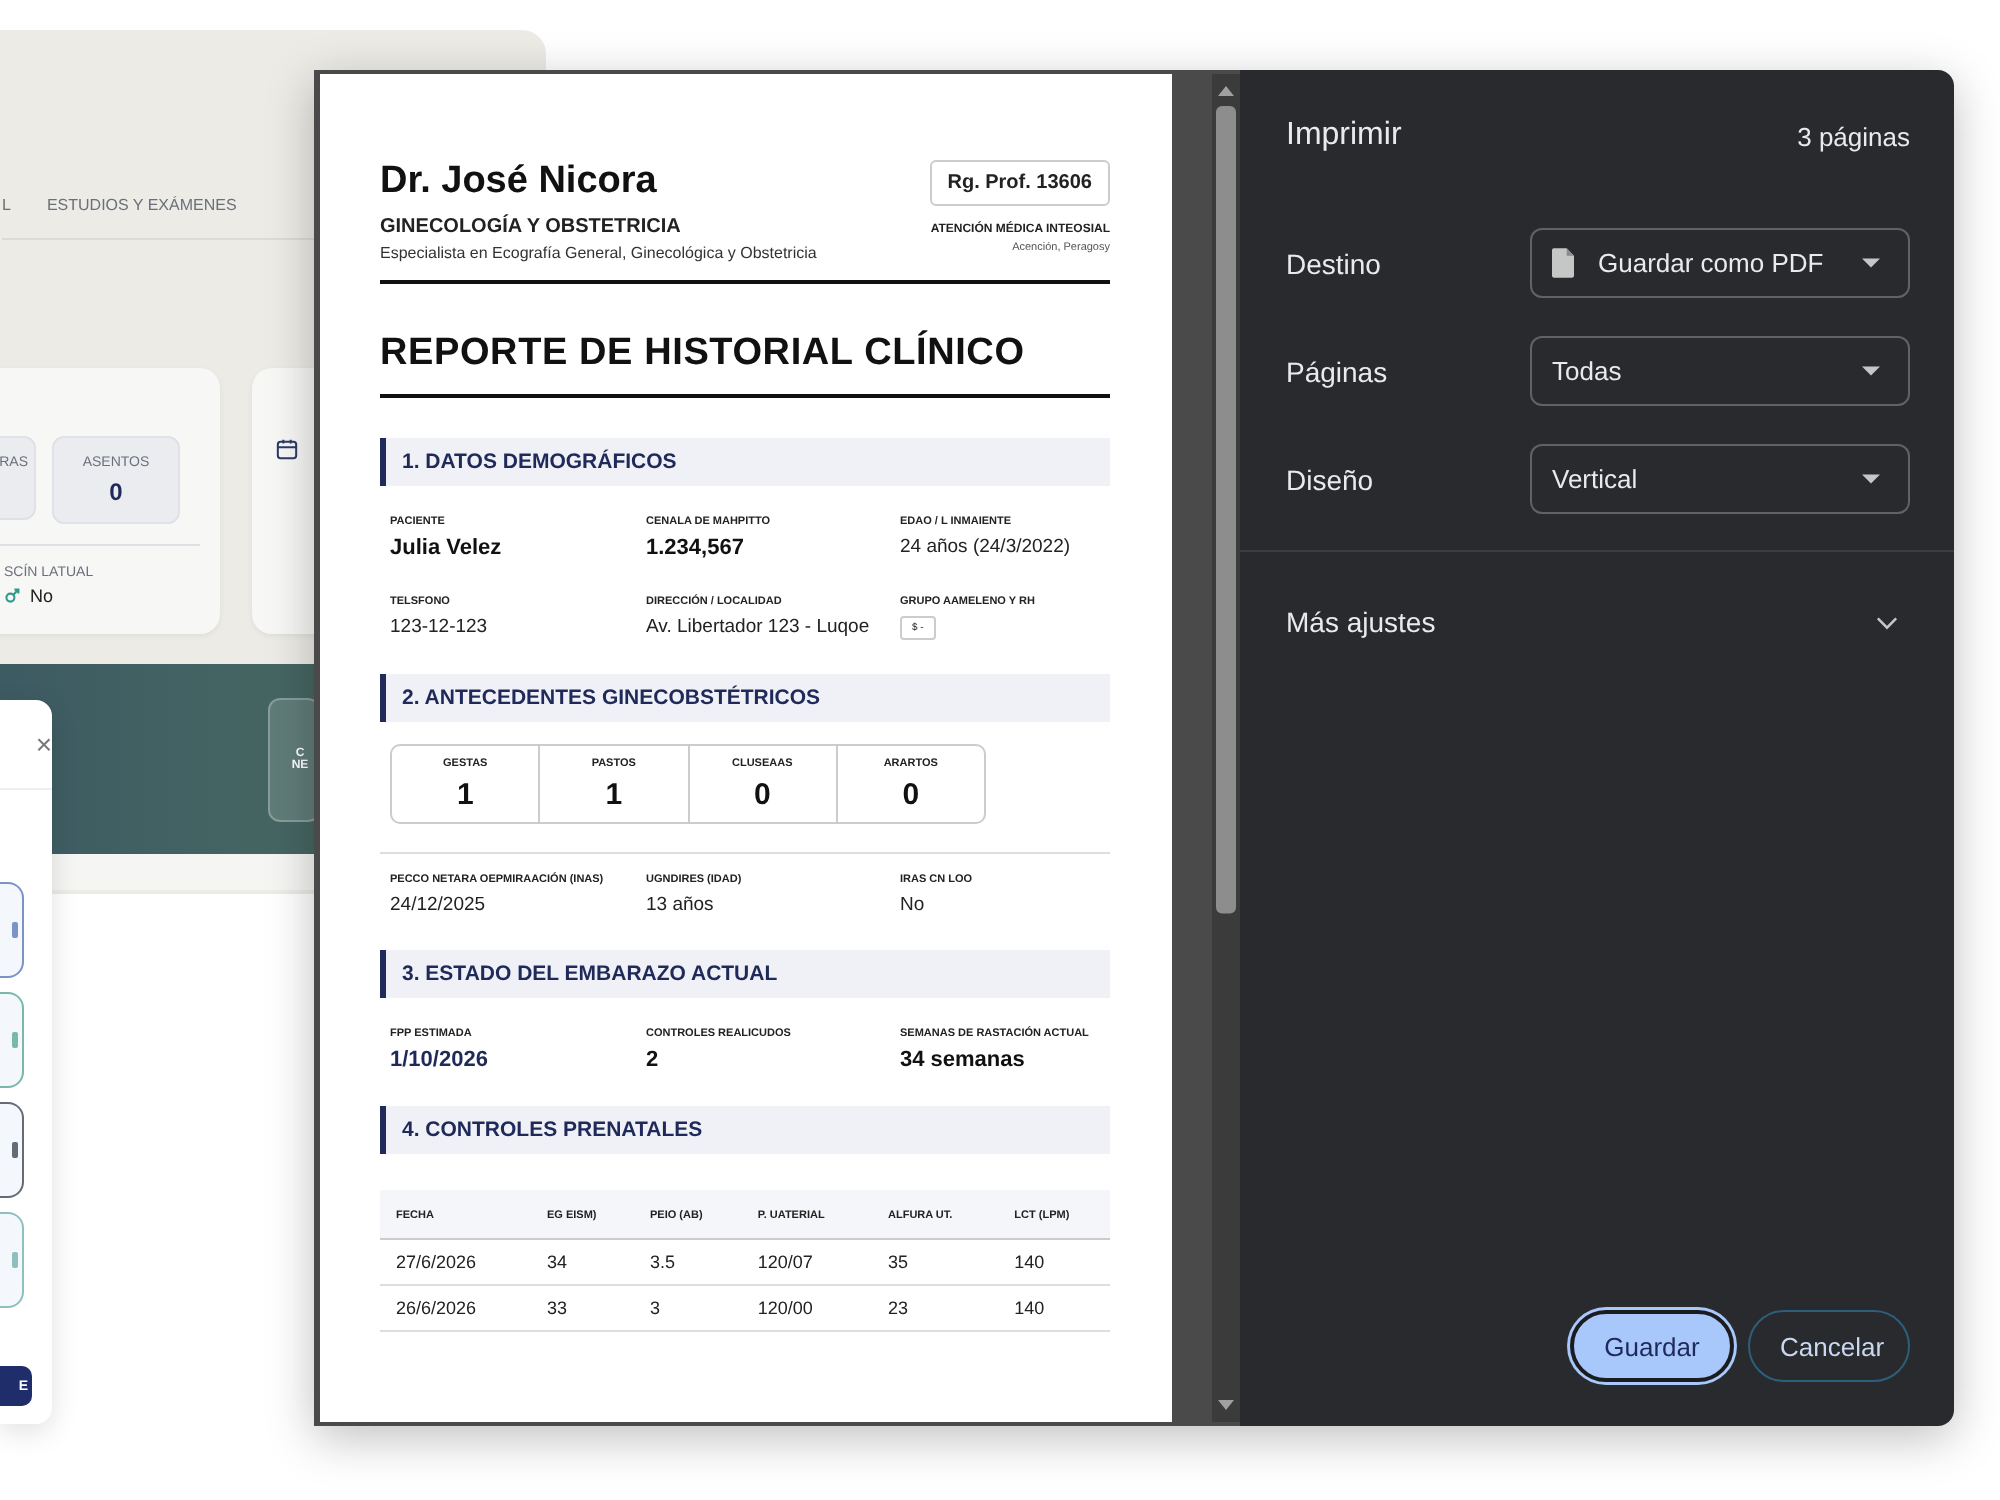  I want to click on cancel-button: Cancelar, so click(1829, 1346).